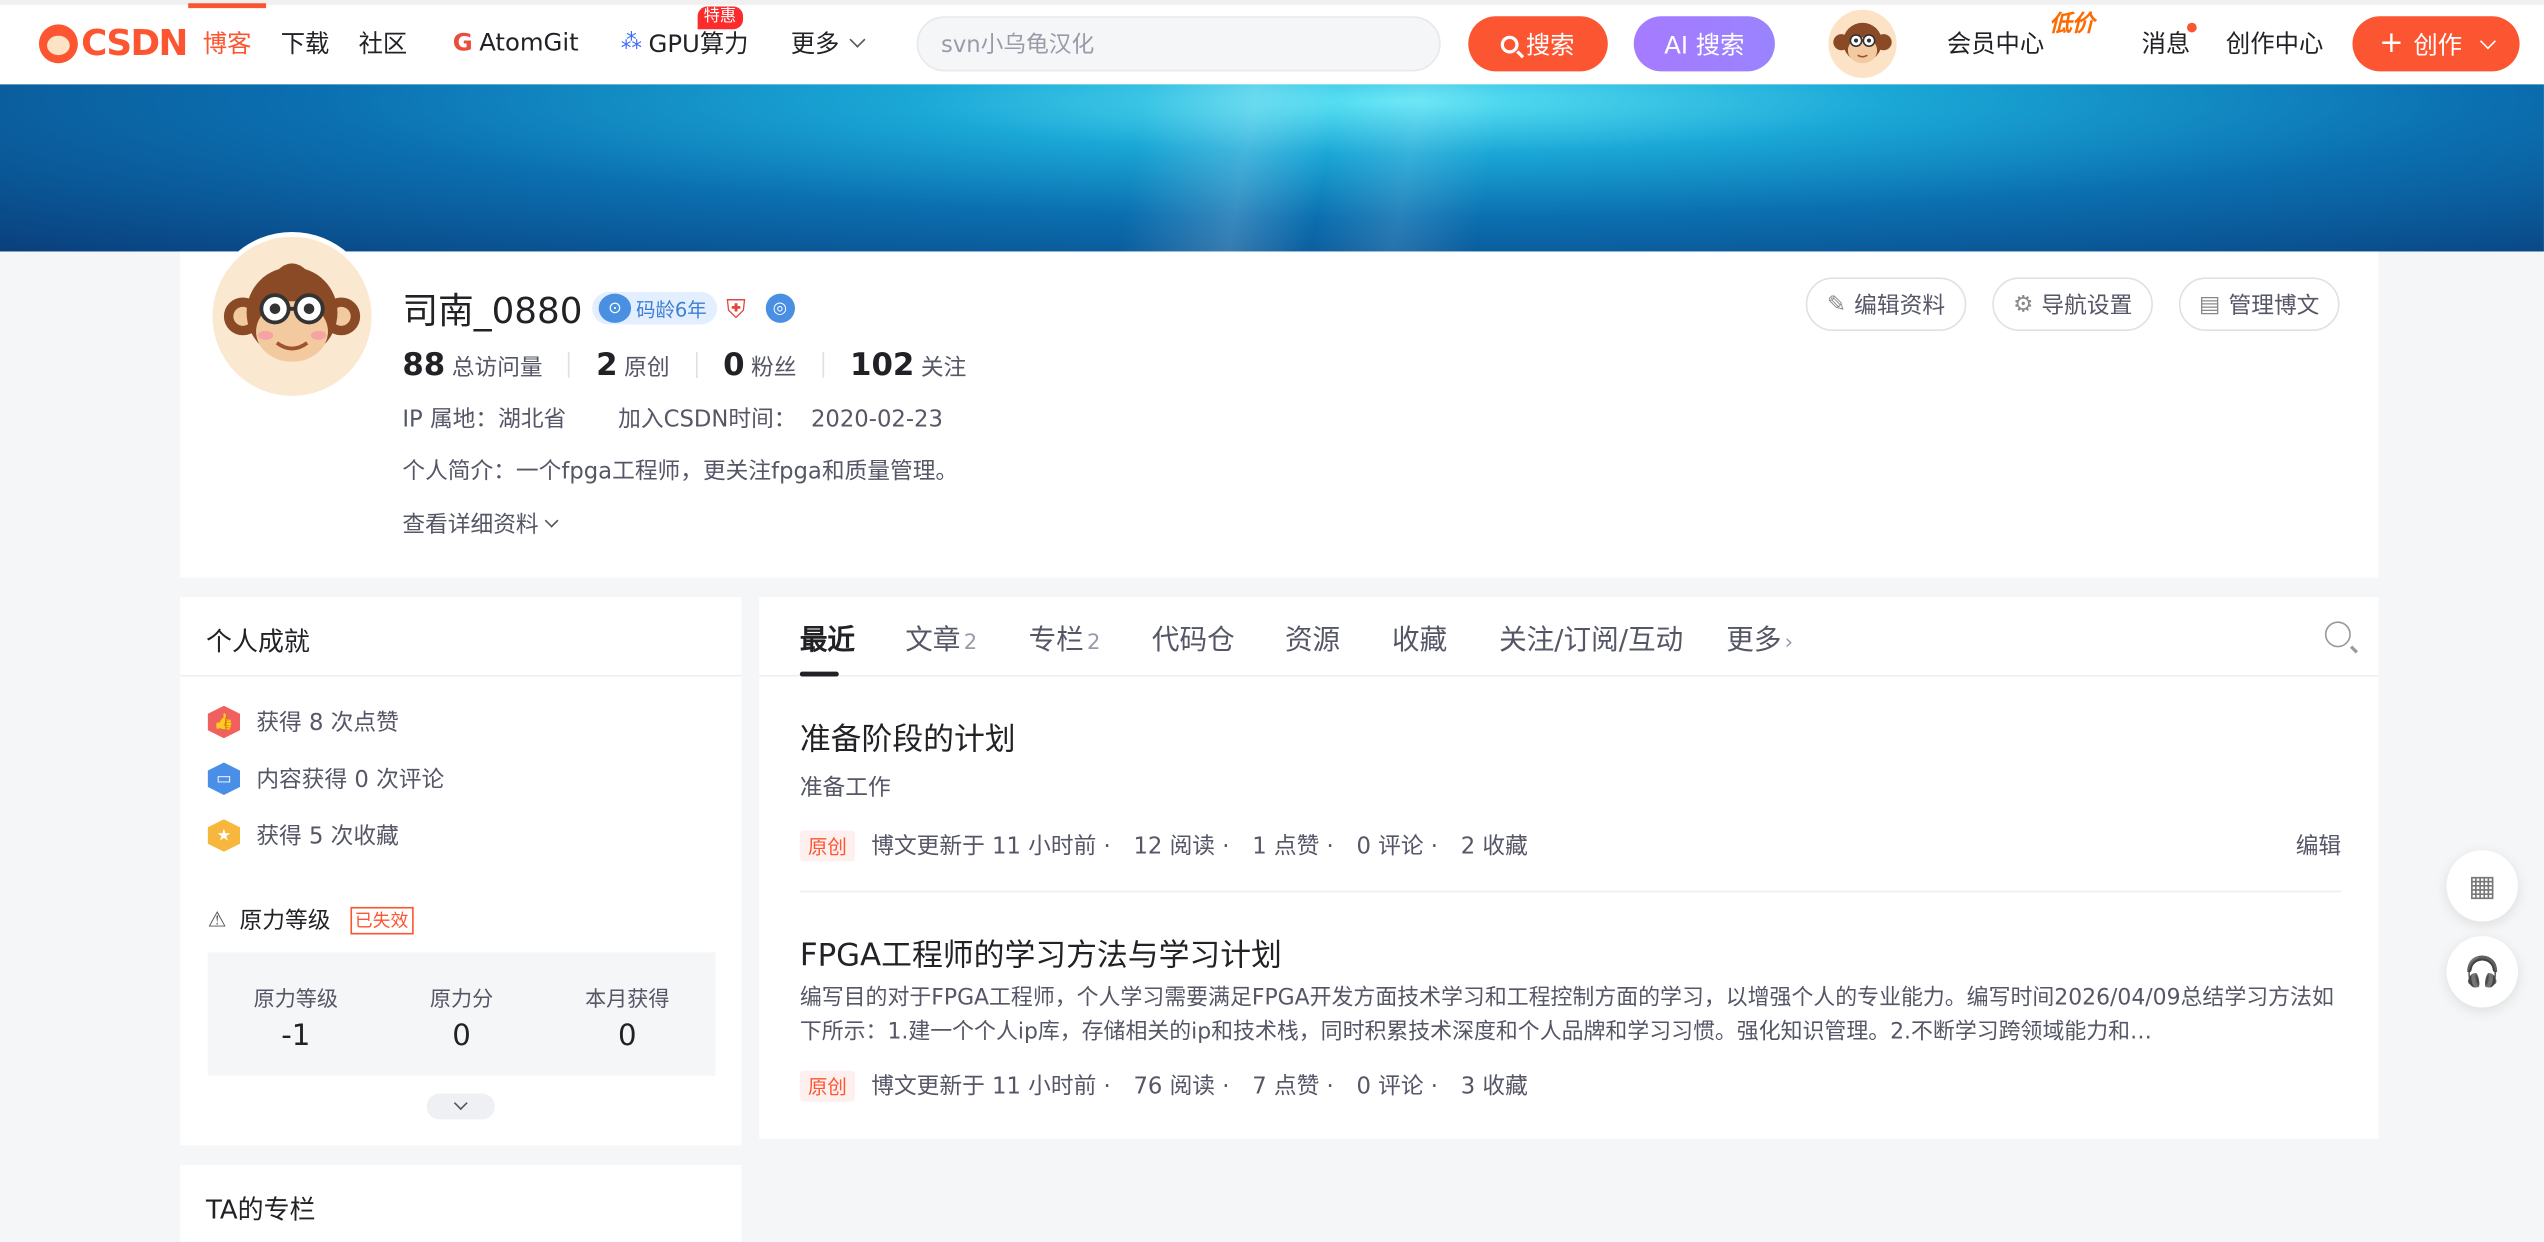  What do you see at coordinates (1312, 637) in the screenshot?
I see `tab-resources: 资源` at bounding box center [1312, 637].